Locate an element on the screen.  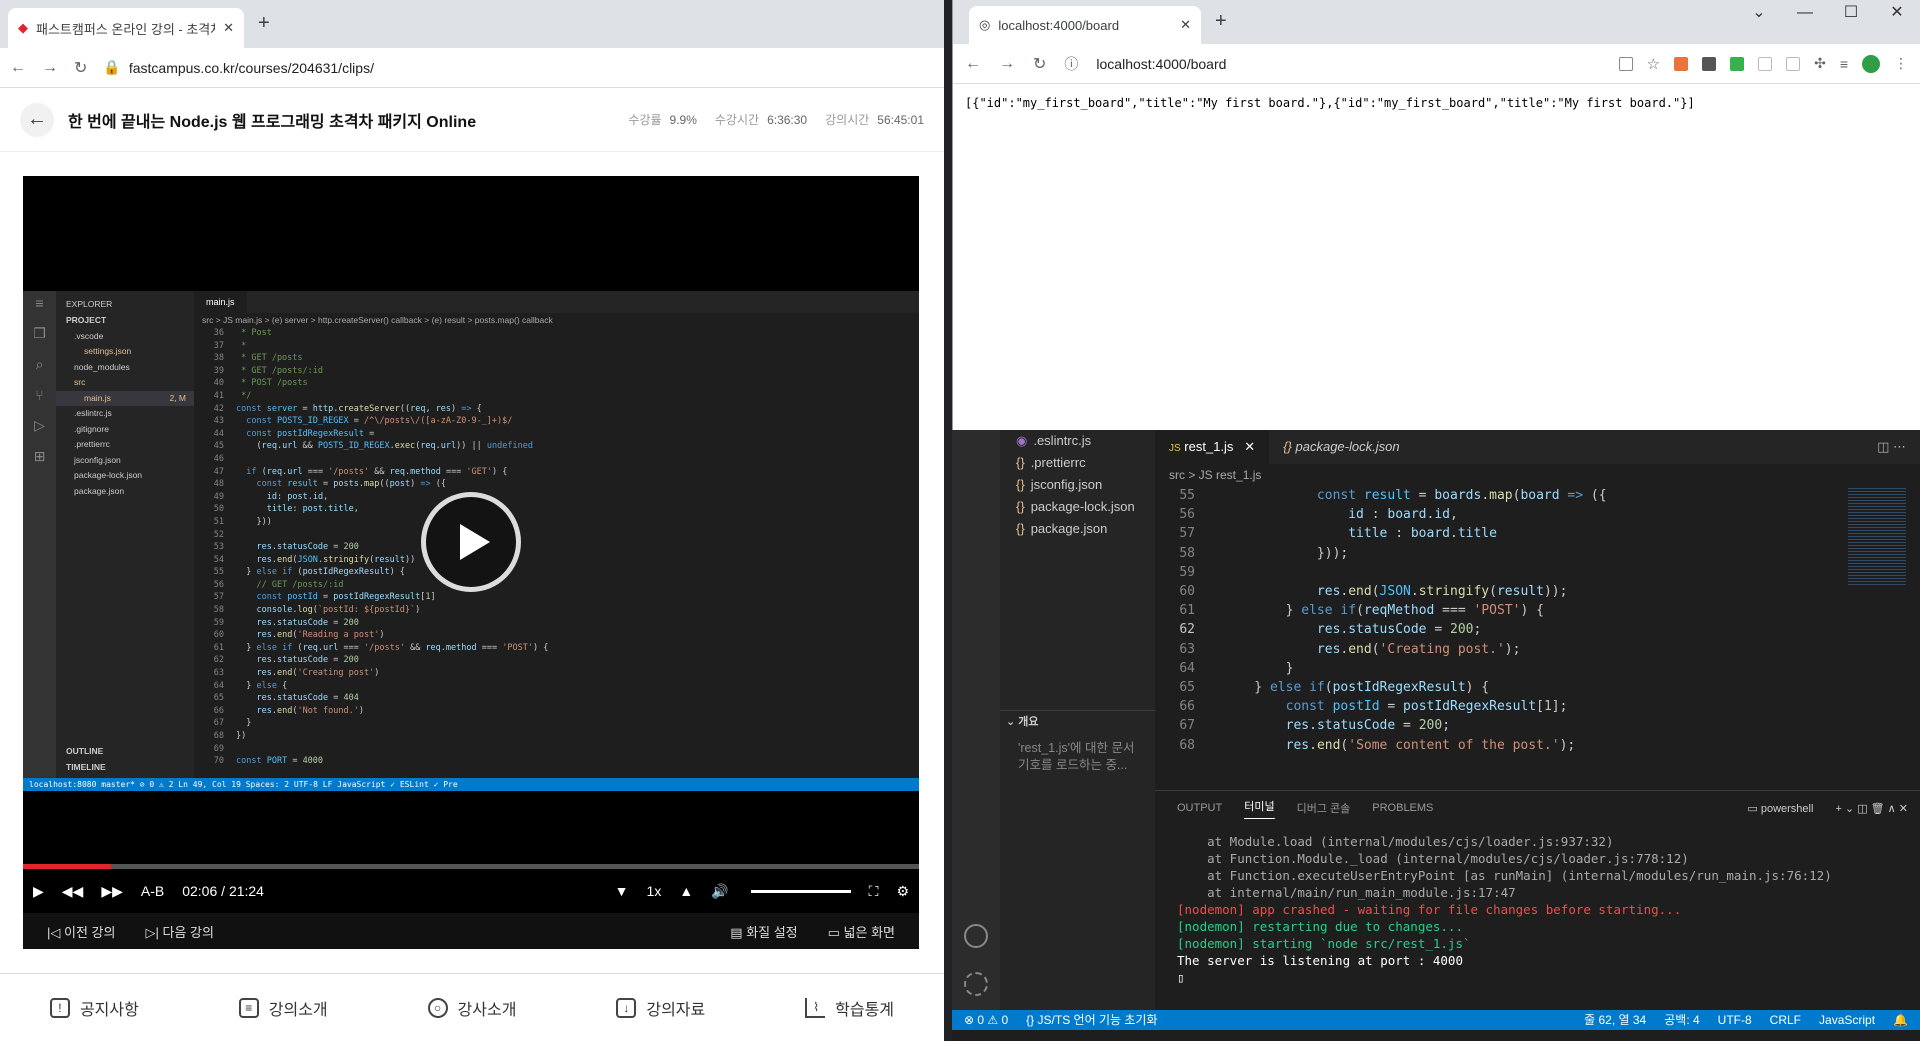
right-browser-tab: ◎ localhost:4000/board ✕ is located at coordinates (1085, 25).